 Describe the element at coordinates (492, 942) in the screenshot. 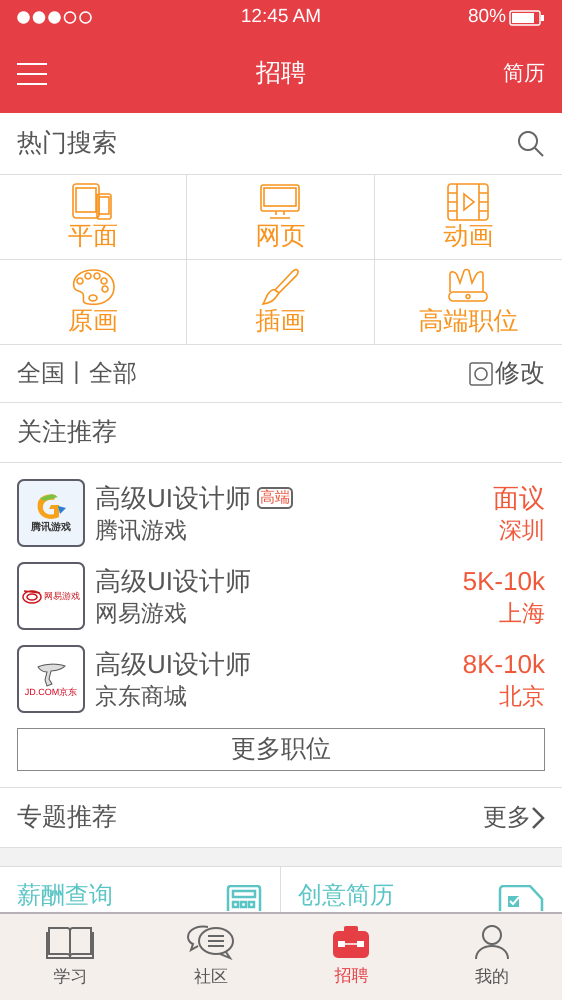

I see `person-icon` at that location.